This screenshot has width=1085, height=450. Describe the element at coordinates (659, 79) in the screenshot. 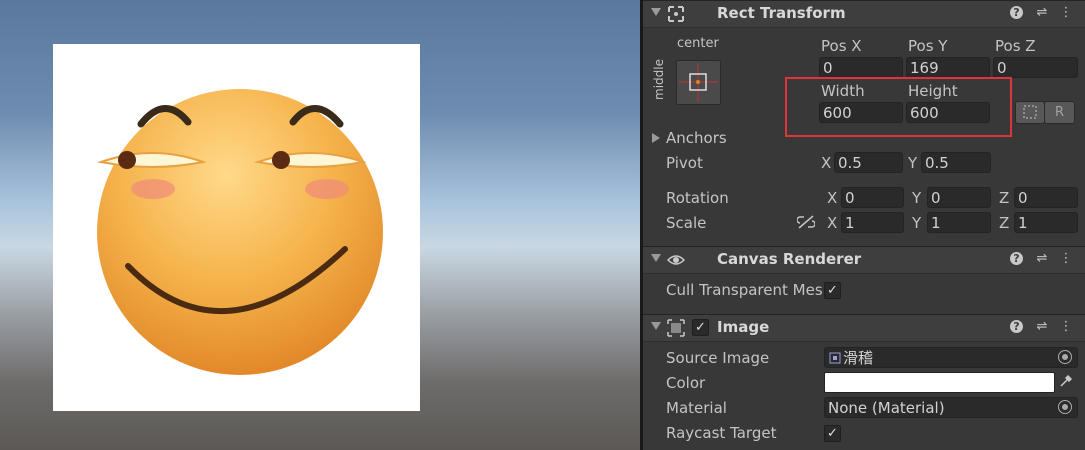

I see `anchor-preset-v-label: middle` at that location.